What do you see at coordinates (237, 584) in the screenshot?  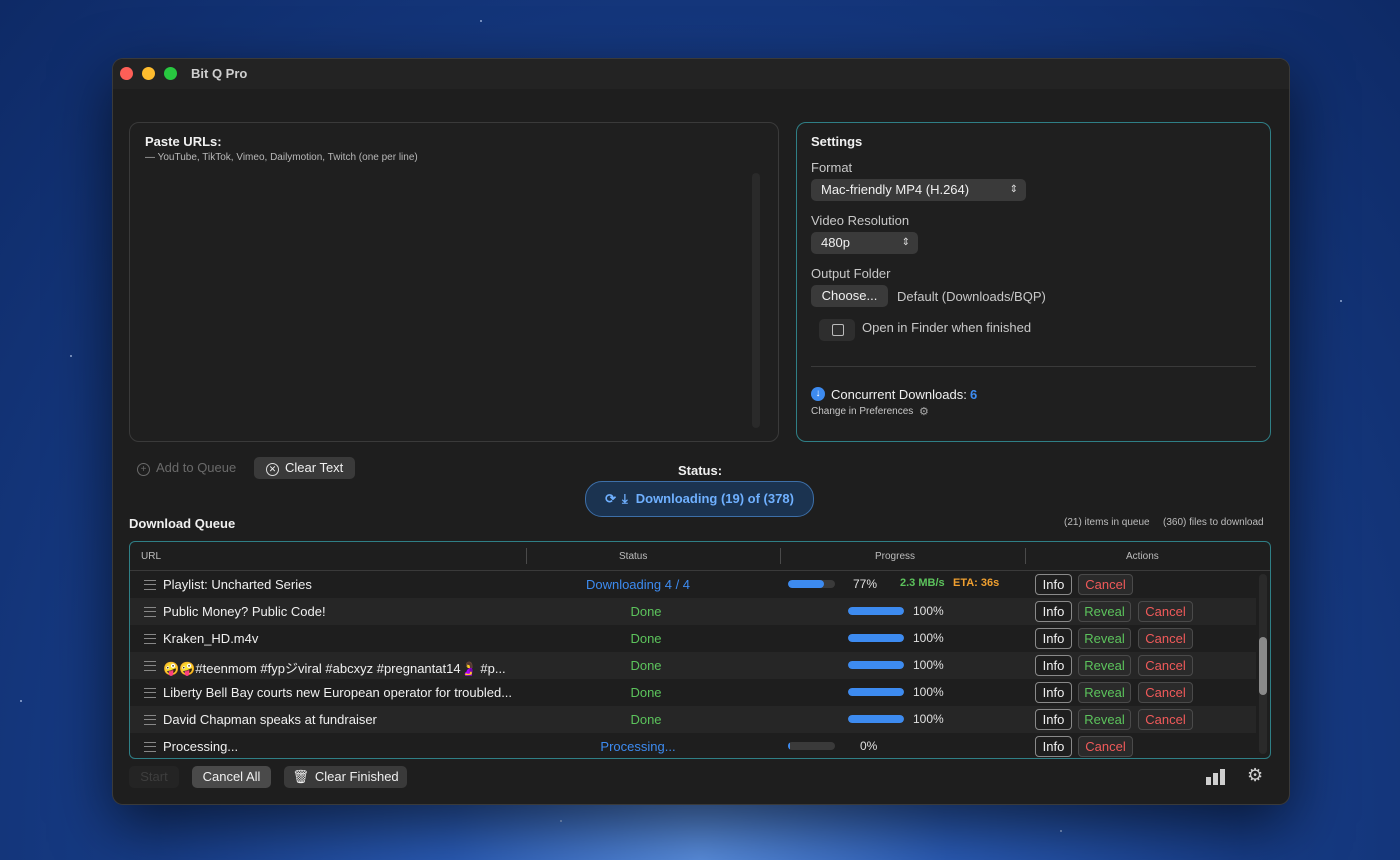 I see `row-url: Playlist: Uncharted Series` at bounding box center [237, 584].